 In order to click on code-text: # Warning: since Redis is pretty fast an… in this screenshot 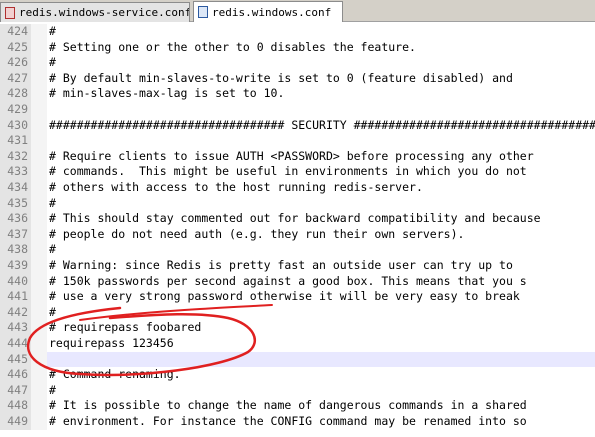, I will do `click(281, 265)`.